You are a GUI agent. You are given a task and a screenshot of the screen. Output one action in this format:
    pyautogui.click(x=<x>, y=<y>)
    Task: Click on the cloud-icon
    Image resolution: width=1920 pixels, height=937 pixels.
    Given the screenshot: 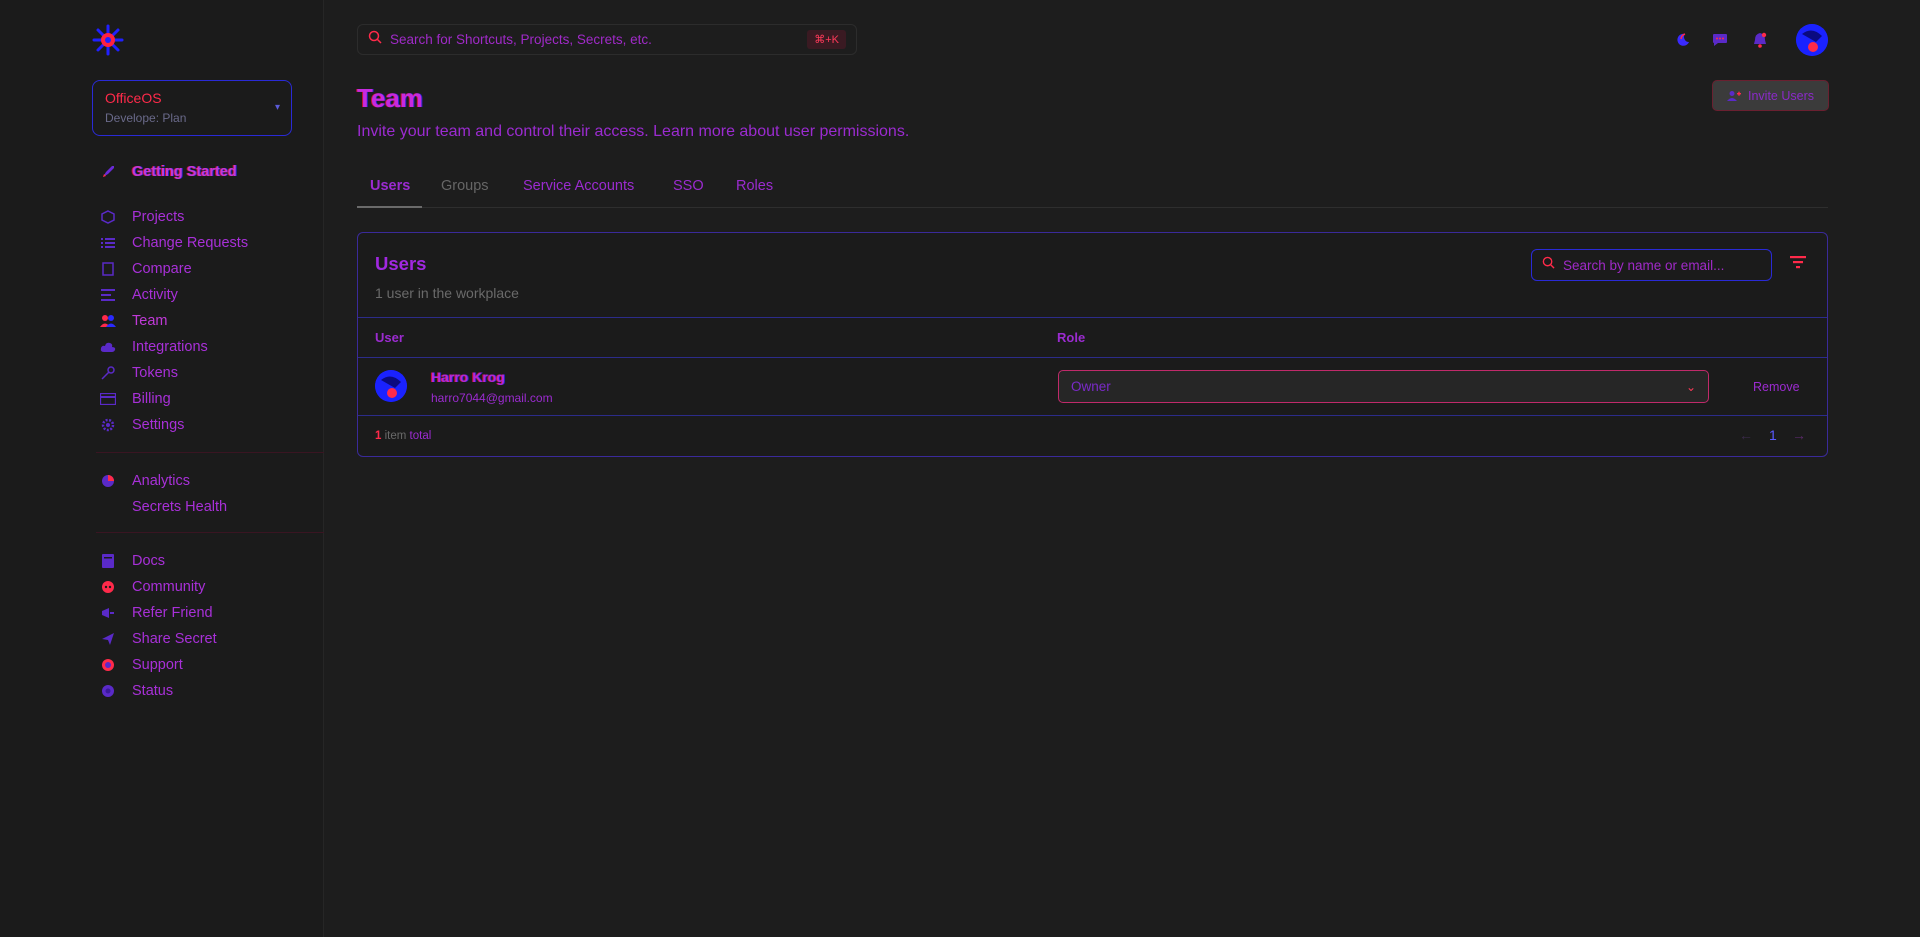 What is the action you would take?
    pyautogui.click(x=108, y=347)
    